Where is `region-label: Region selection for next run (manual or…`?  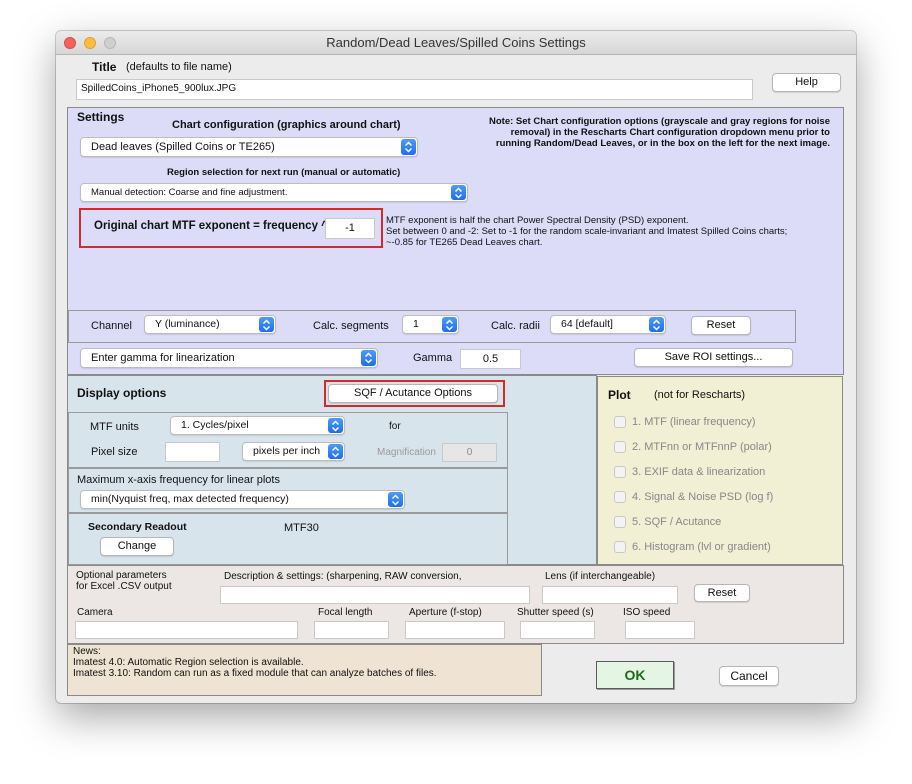 region-label: Region selection for next run (manual or… is located at coordinates (284, 172).